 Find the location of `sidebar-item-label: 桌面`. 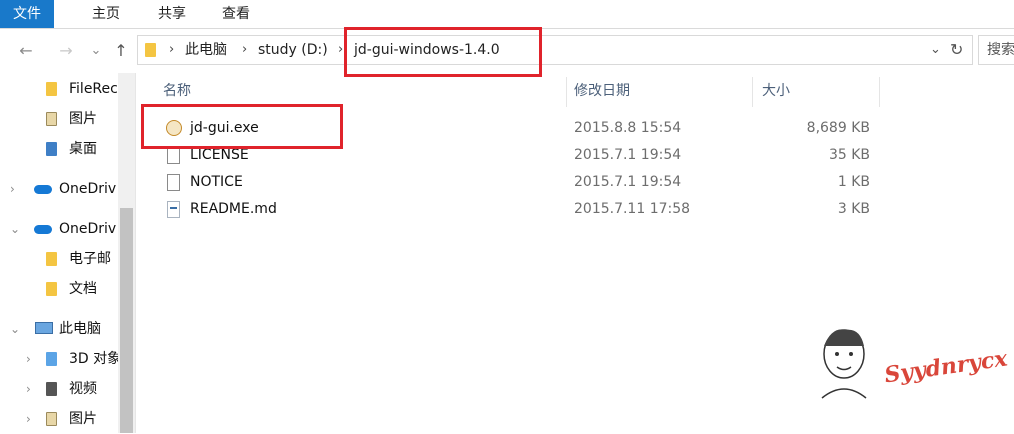

sidebar-item-label: 桌面 is located at coordinates (83, 149).